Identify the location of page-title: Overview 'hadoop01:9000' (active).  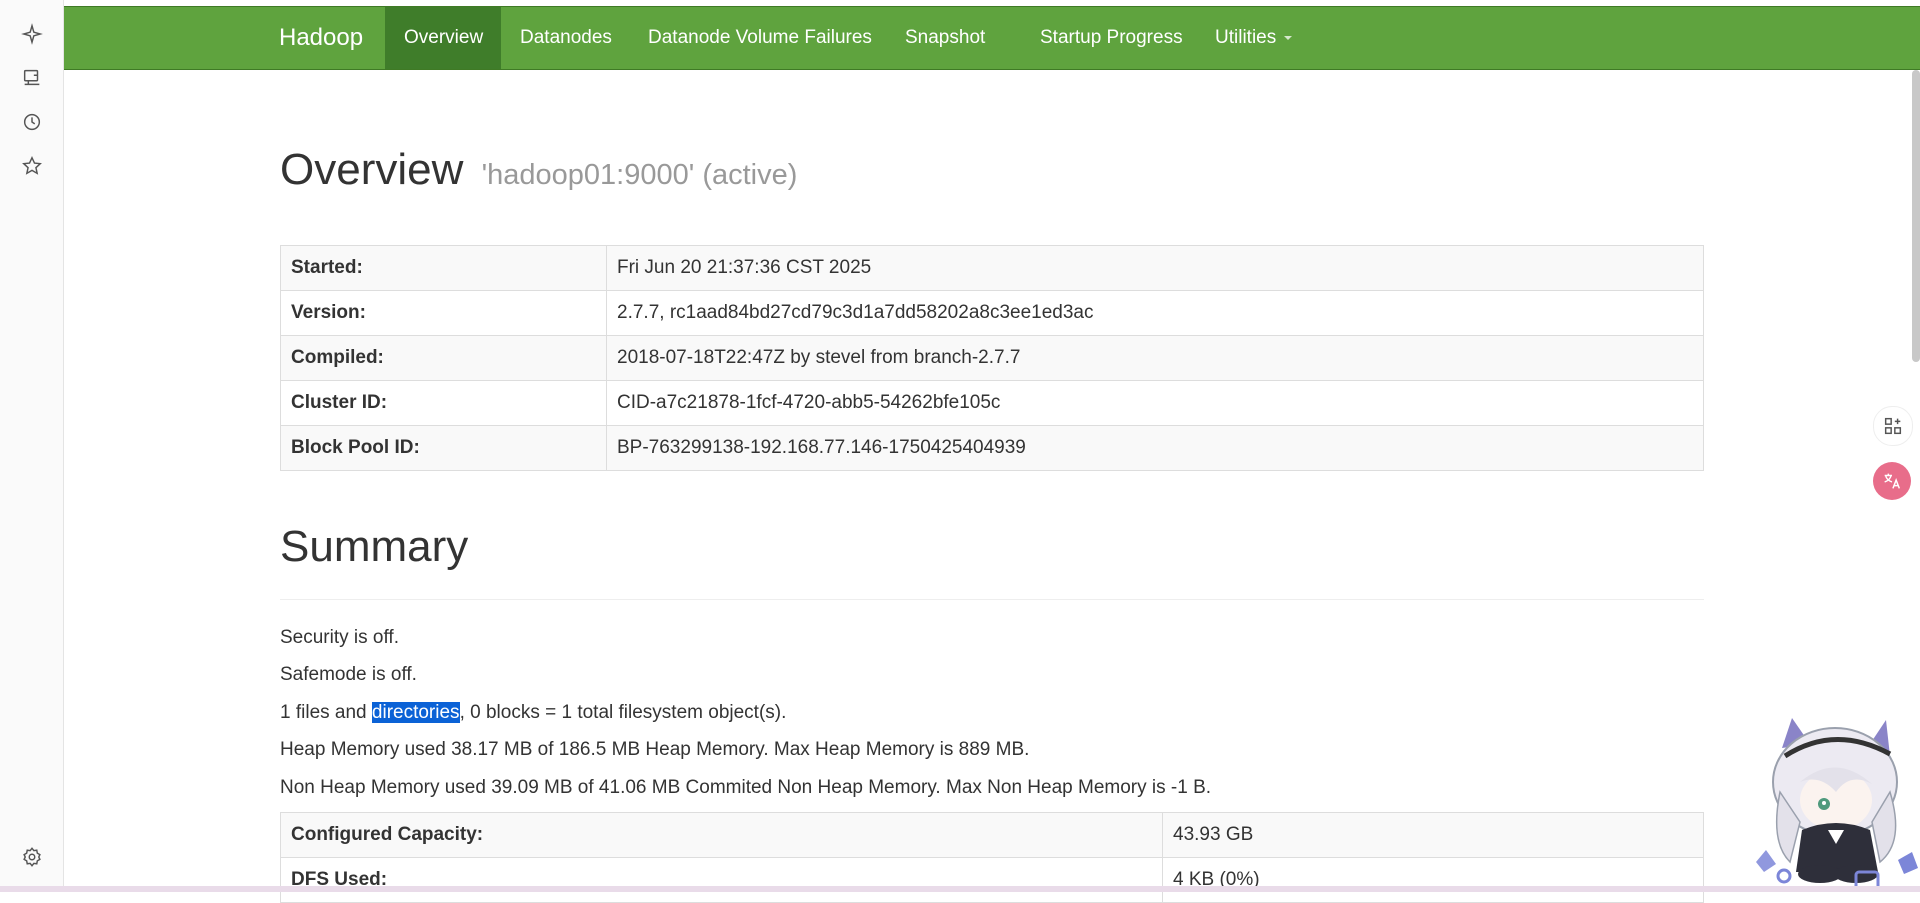
(538, 170).